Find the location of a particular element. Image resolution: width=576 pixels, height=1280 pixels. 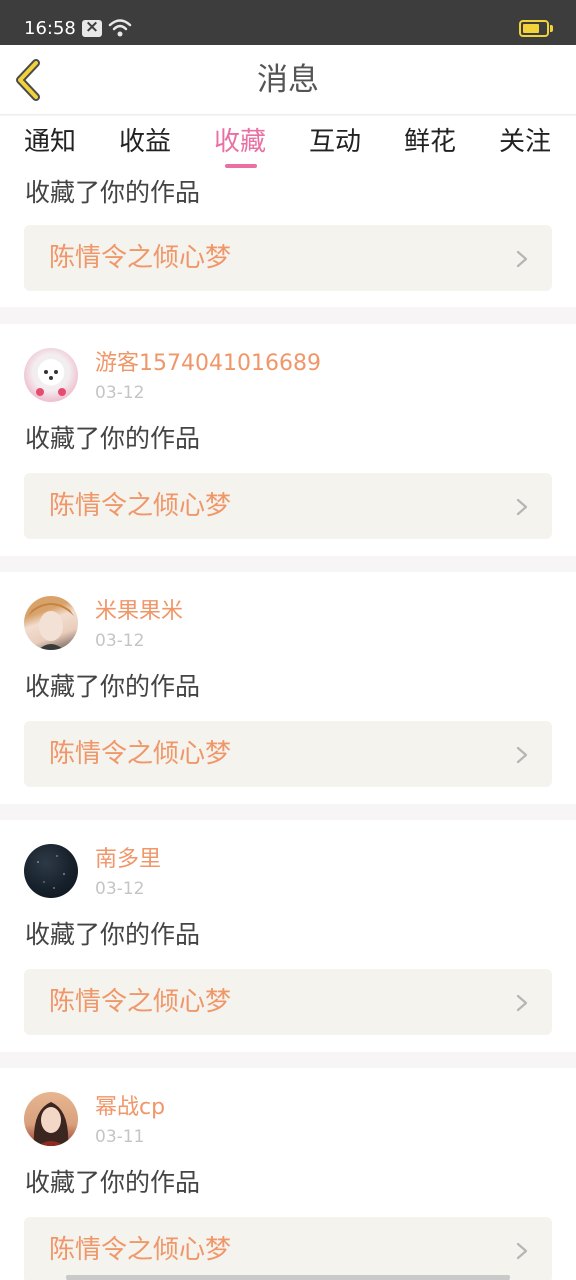

woman-portrait-avatar is located at coordinates (51, 1119).